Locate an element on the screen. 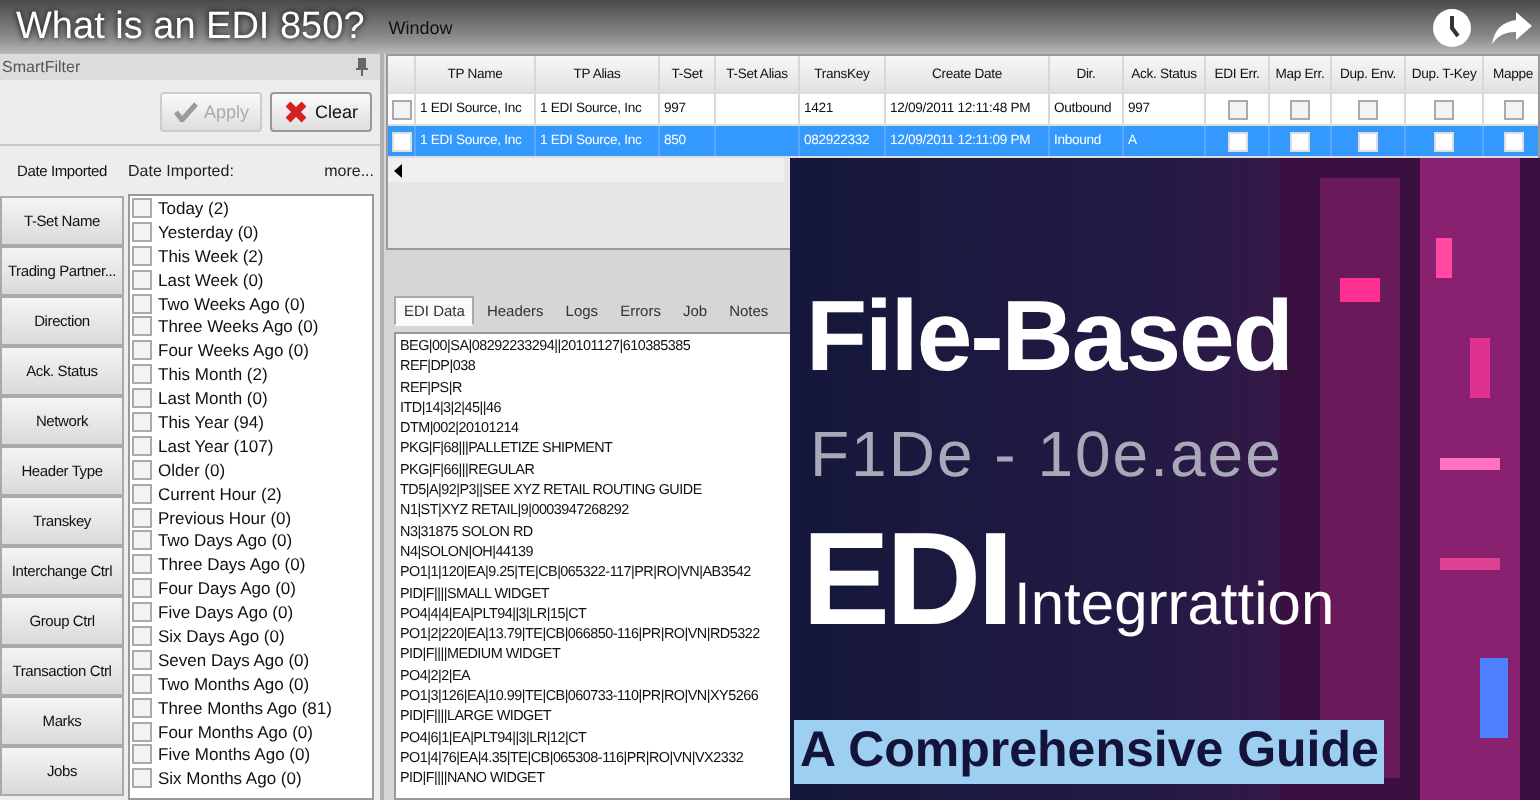 This screenshot has height=800, width=1540. option-label: This Month (2) is located at coordinates (213, 374).